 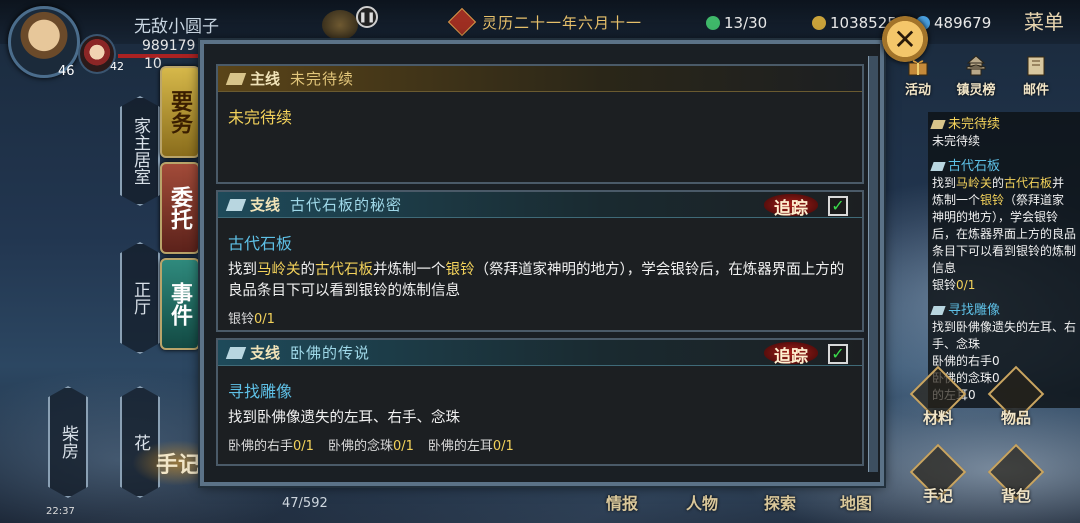 What do you see at coordinates (260, 243) in the screenshot?
I see `quest-title: 古代石板` at bounding box center [260, 243].